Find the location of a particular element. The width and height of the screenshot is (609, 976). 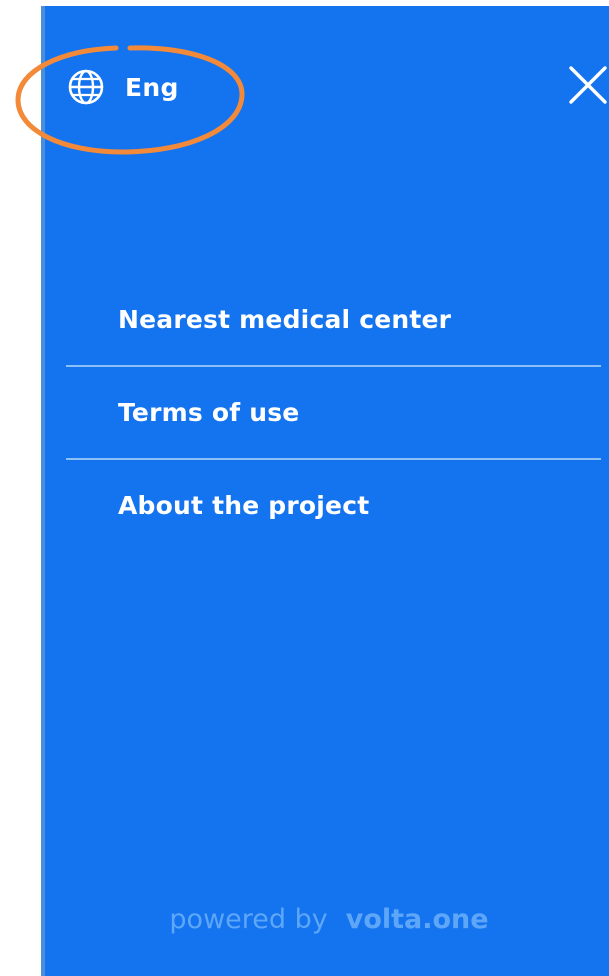

background-strip is located at coordinates (20, 488).